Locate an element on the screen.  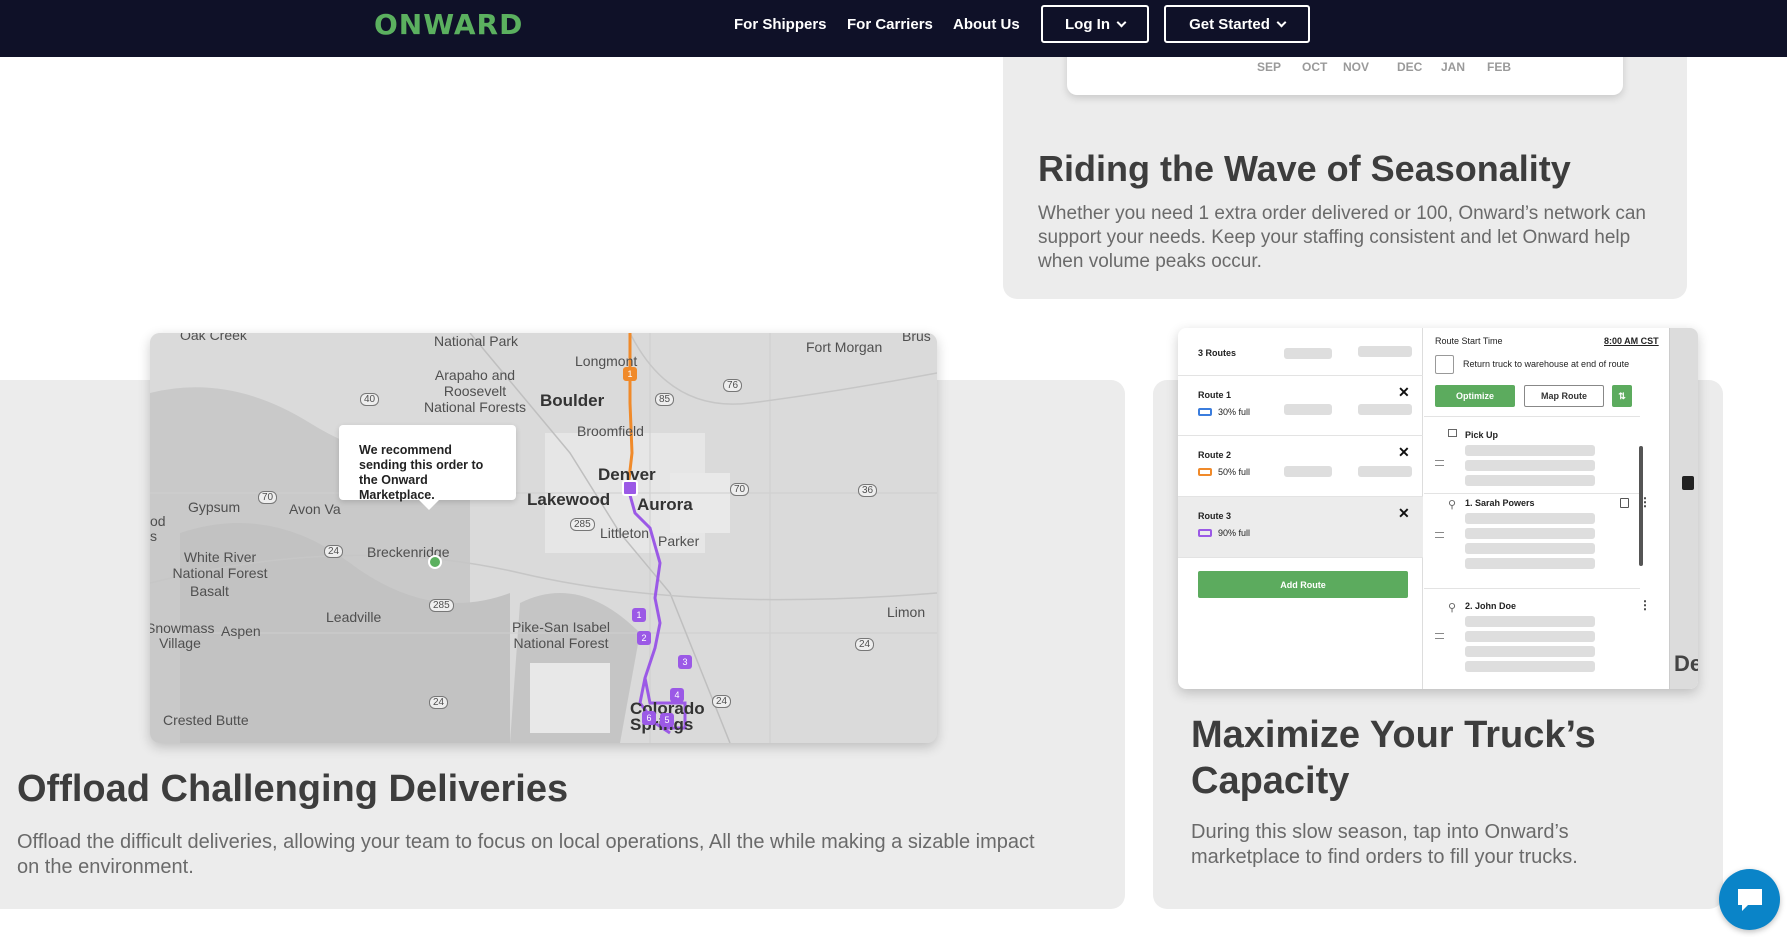
sort-icon: ⇅ is located at coordinates (1622, 396).